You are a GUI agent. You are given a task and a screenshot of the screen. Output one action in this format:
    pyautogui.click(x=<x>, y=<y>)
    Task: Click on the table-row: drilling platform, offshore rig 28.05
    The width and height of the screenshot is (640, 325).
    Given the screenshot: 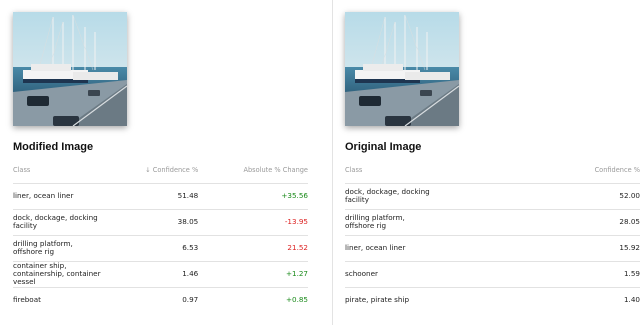 What is the action you would take?
    pyautogui.click(x=492, y=222)
    